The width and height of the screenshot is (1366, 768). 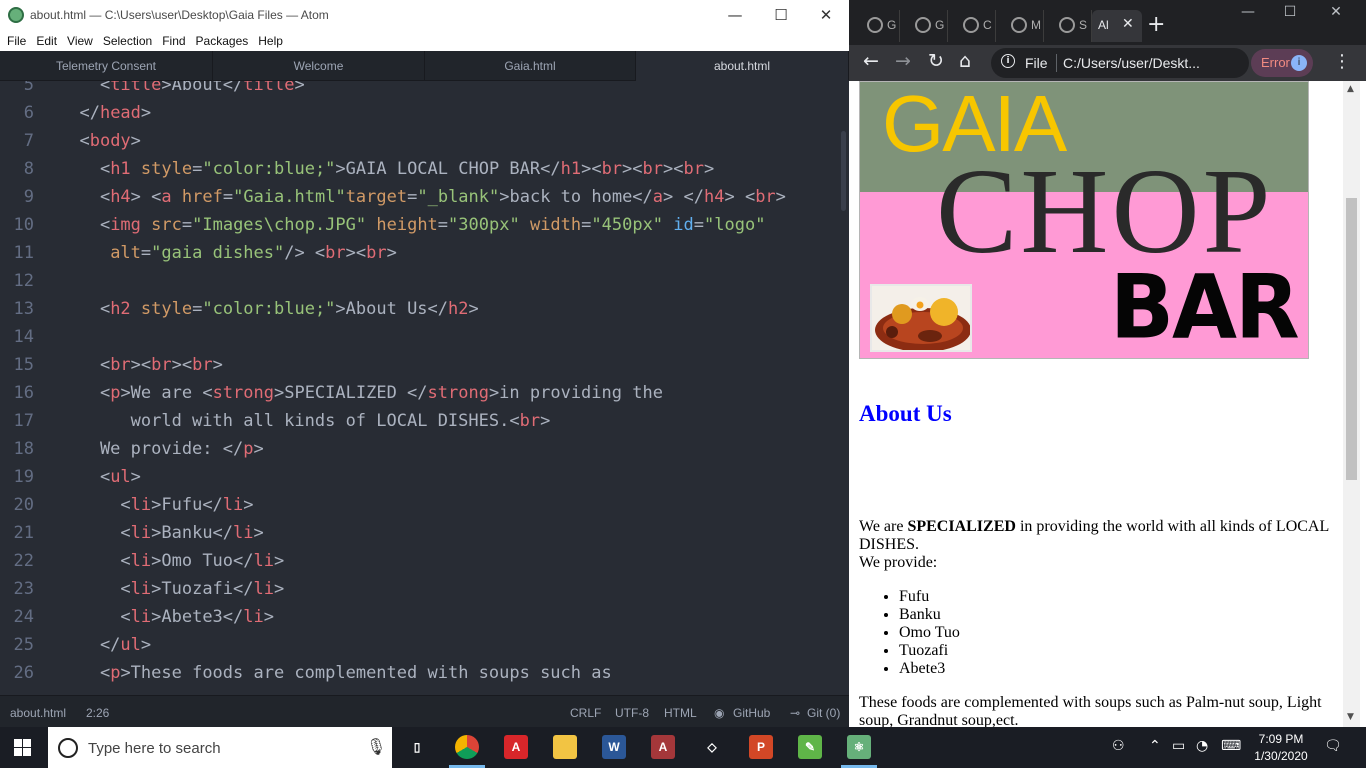 I want to click on powerpoint-icon: P, so click(x=761, y=747).